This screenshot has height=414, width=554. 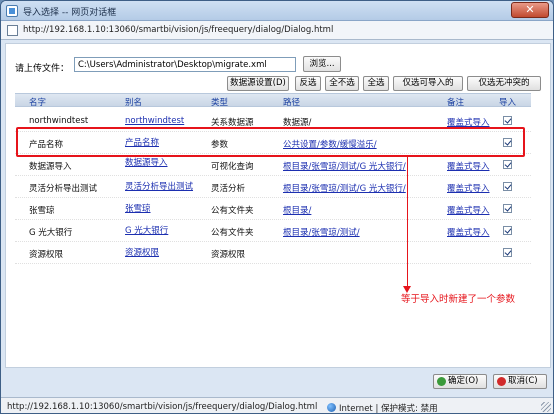 What do you see at coordinates (407, 223) in the screenshot?
I see `arrow-line` at bounding box center [407, 223].